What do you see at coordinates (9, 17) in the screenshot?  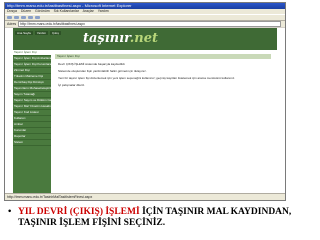 I see `back-icon` at bounding box center [9, 17].